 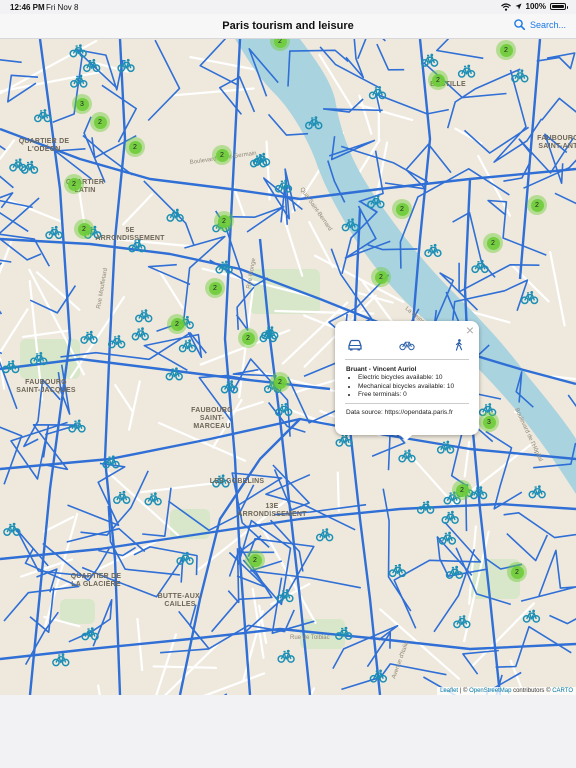 I want to click on place-label: 5E ARRONDISSEMENT, so click(x=130, y=234).